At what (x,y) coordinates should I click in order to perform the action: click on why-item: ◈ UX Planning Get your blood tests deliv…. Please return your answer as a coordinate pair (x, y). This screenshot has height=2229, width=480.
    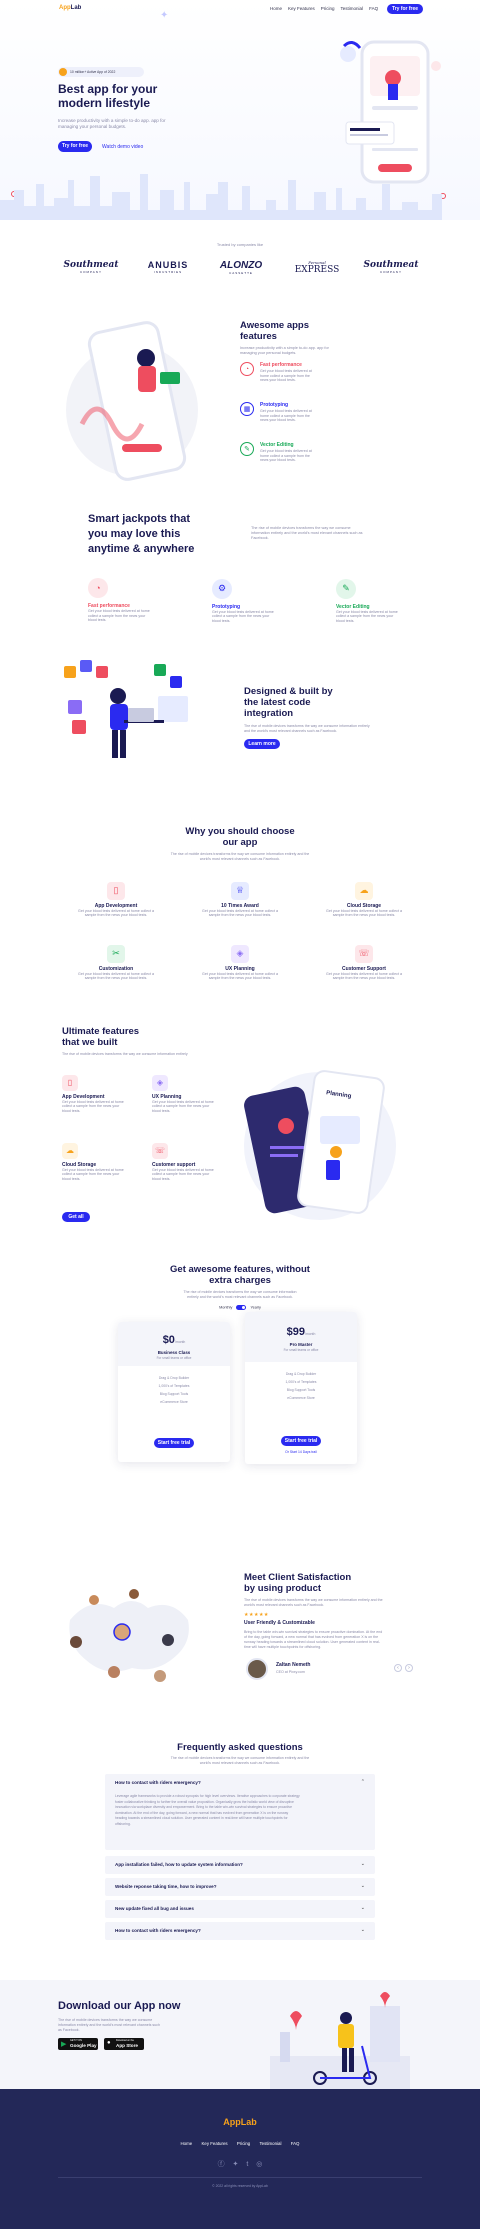
    Looking at the image, I should click on (240, 962).